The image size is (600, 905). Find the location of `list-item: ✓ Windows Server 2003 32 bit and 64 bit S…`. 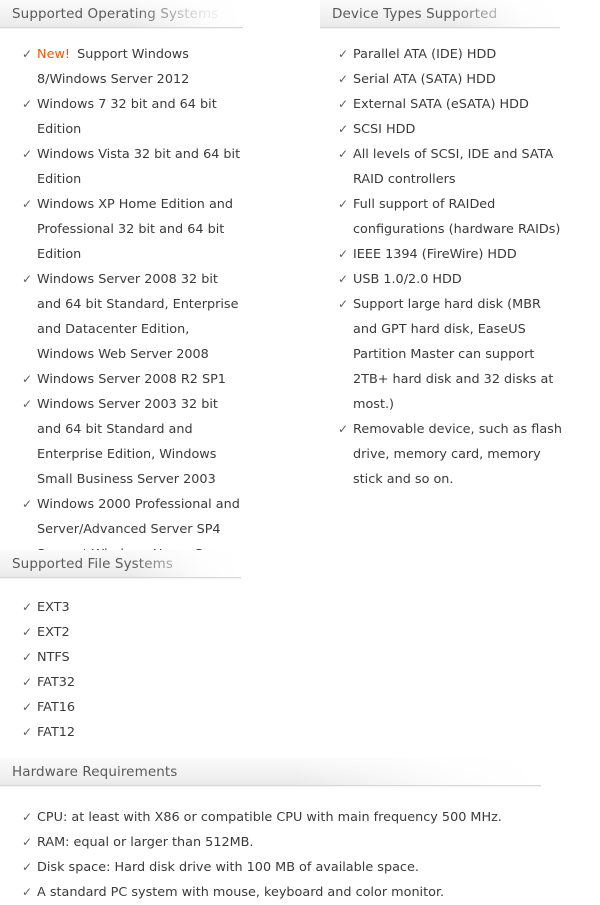

list-item: ✓ Windows Server 2003 32 bit and 64 bit S… is located at coordinates (133, 442).